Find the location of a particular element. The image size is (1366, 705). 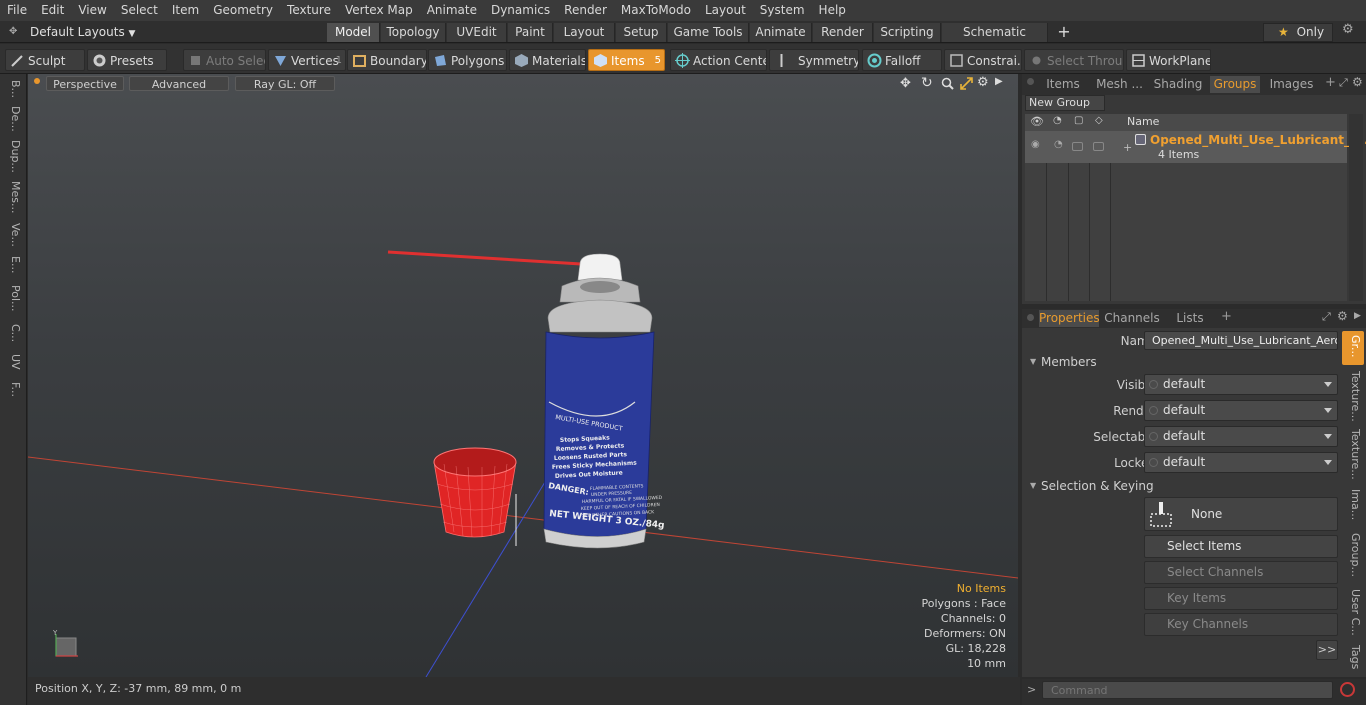

more-button: >> is located at coordinates (1327, 650).